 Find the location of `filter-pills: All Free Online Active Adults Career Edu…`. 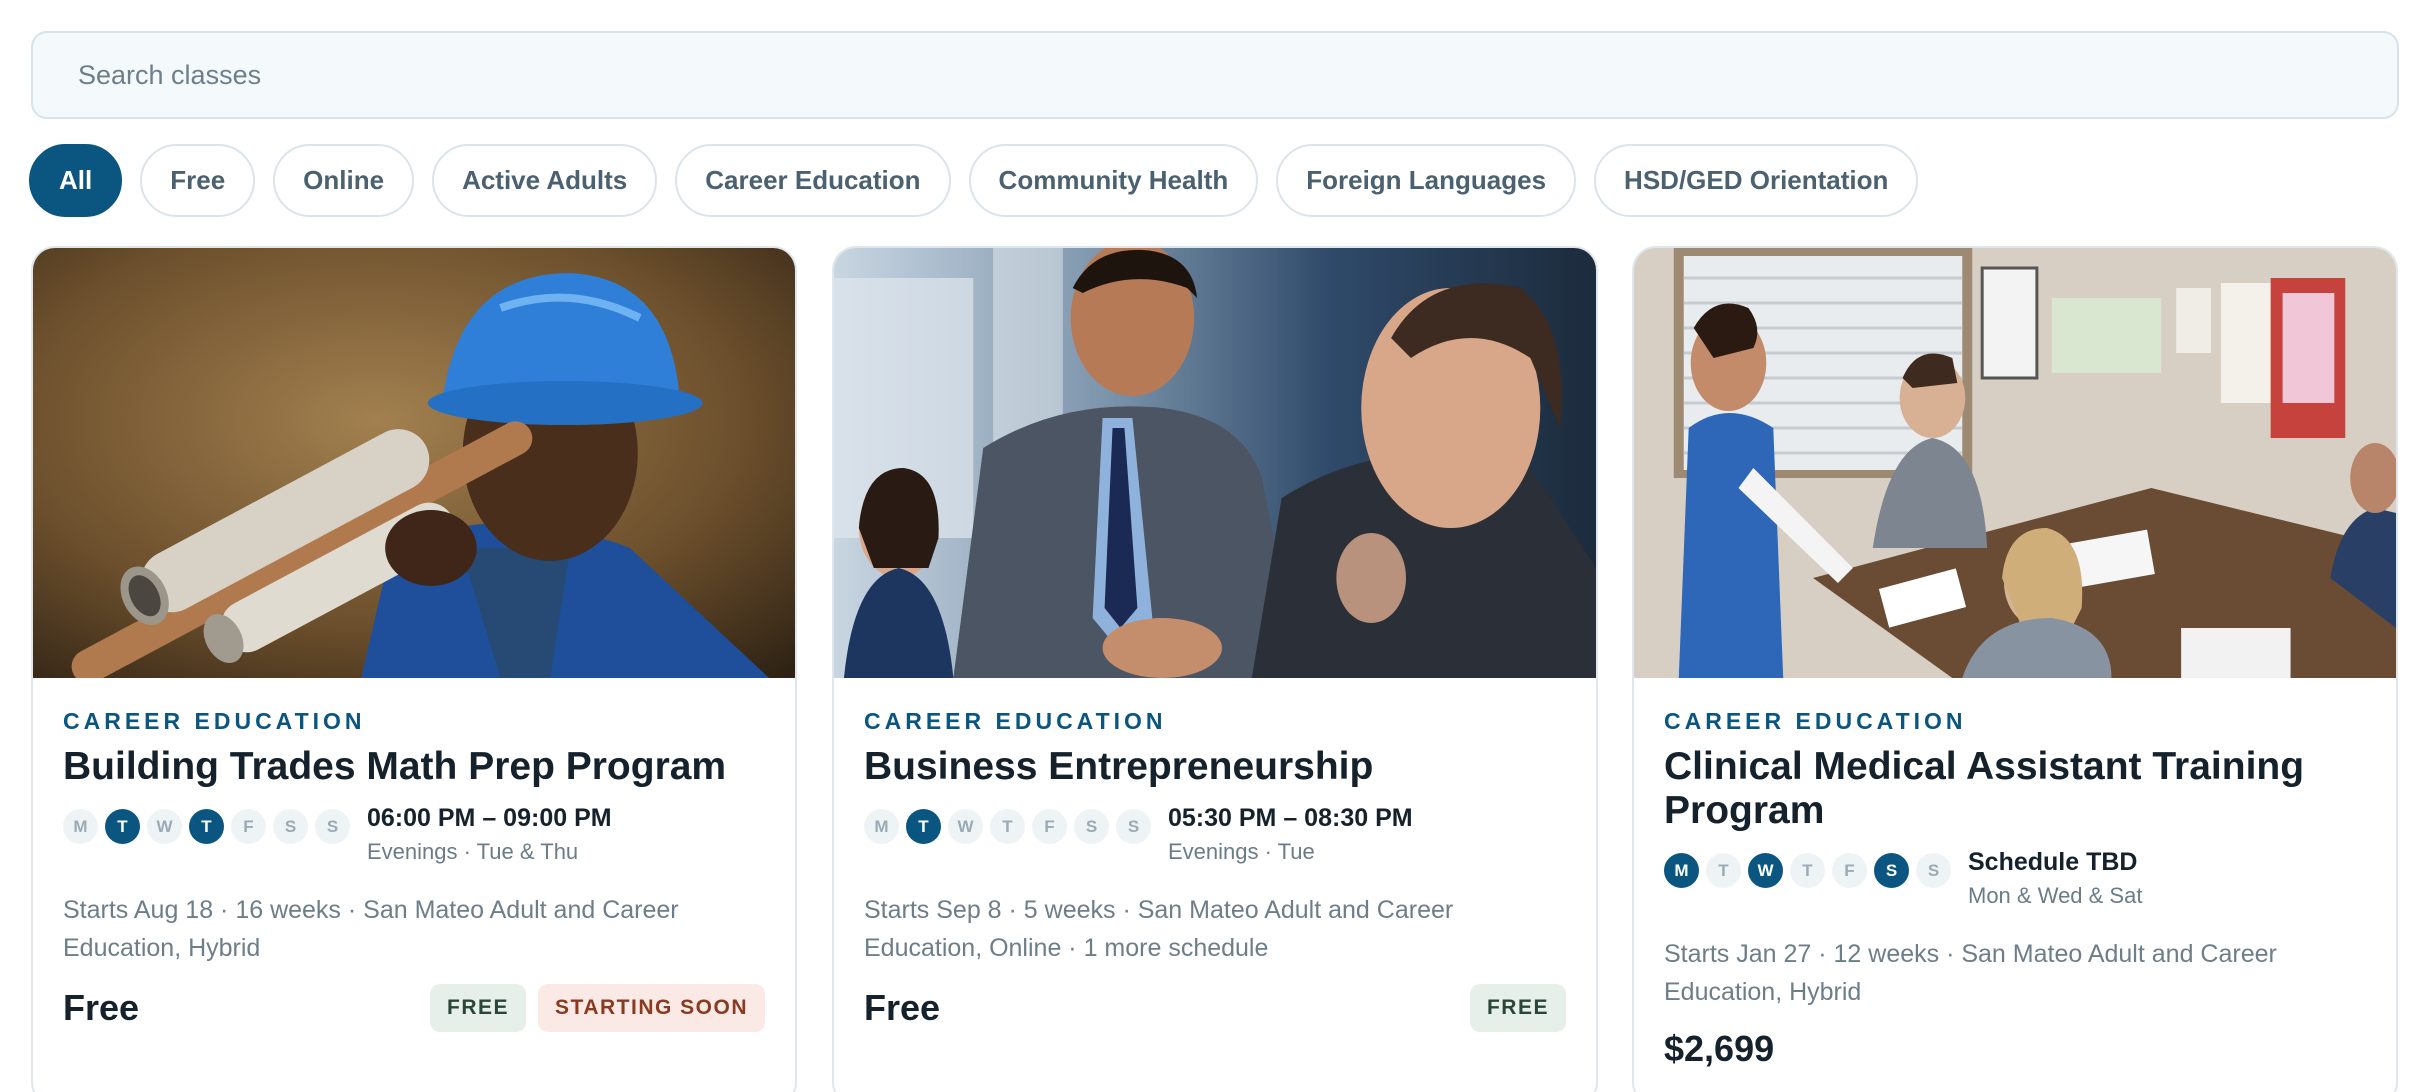

filter-pills: All Free Online Active Adults Career Edu… is located at coordinates (974, 180).